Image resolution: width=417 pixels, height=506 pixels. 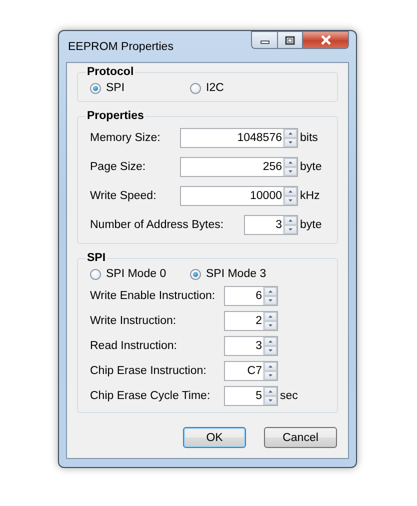 I want to click on unit-label: sec, so click(x=289, y=396).